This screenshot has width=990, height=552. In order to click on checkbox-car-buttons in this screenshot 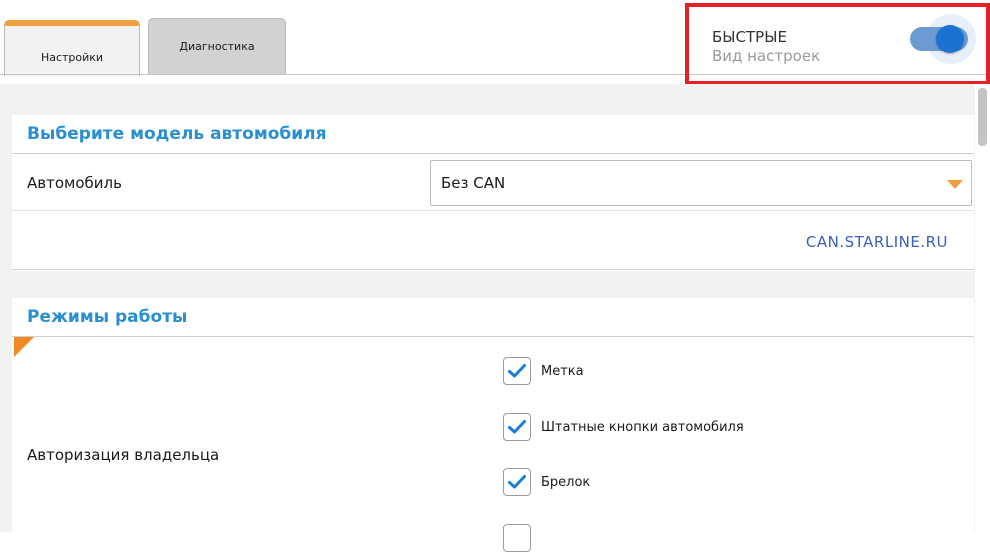, I will do `click(517, 427)`.